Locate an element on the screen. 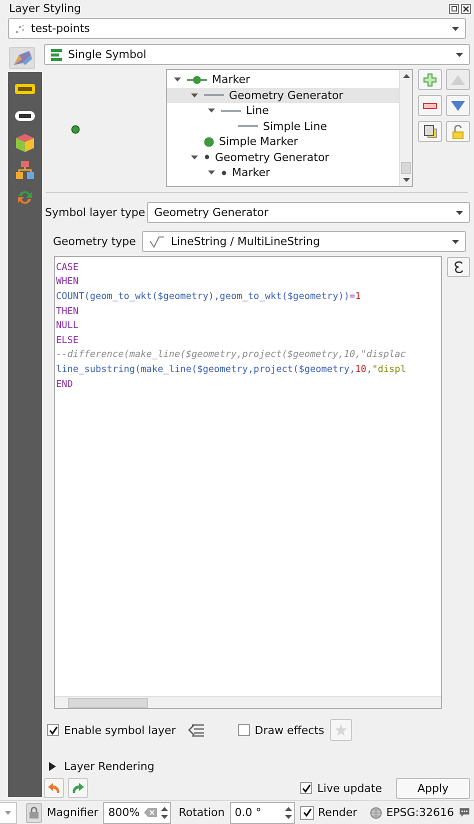  symbol-layer-label: Geometry Generator is located at coordinates (286, 95).